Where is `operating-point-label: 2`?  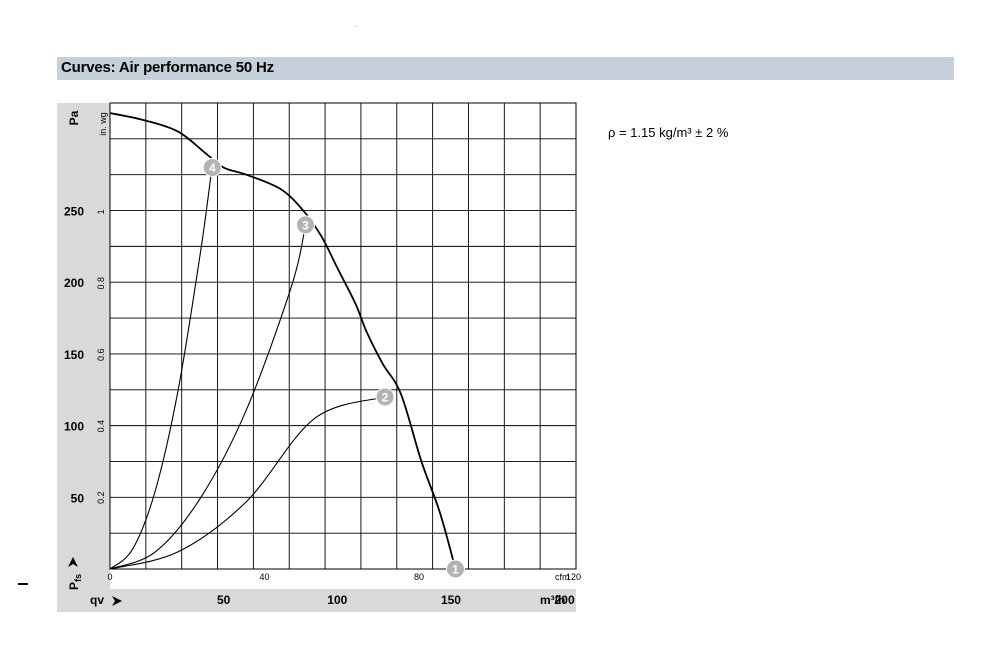 operating-point-label: 2 is located at coordinates (385, 397).